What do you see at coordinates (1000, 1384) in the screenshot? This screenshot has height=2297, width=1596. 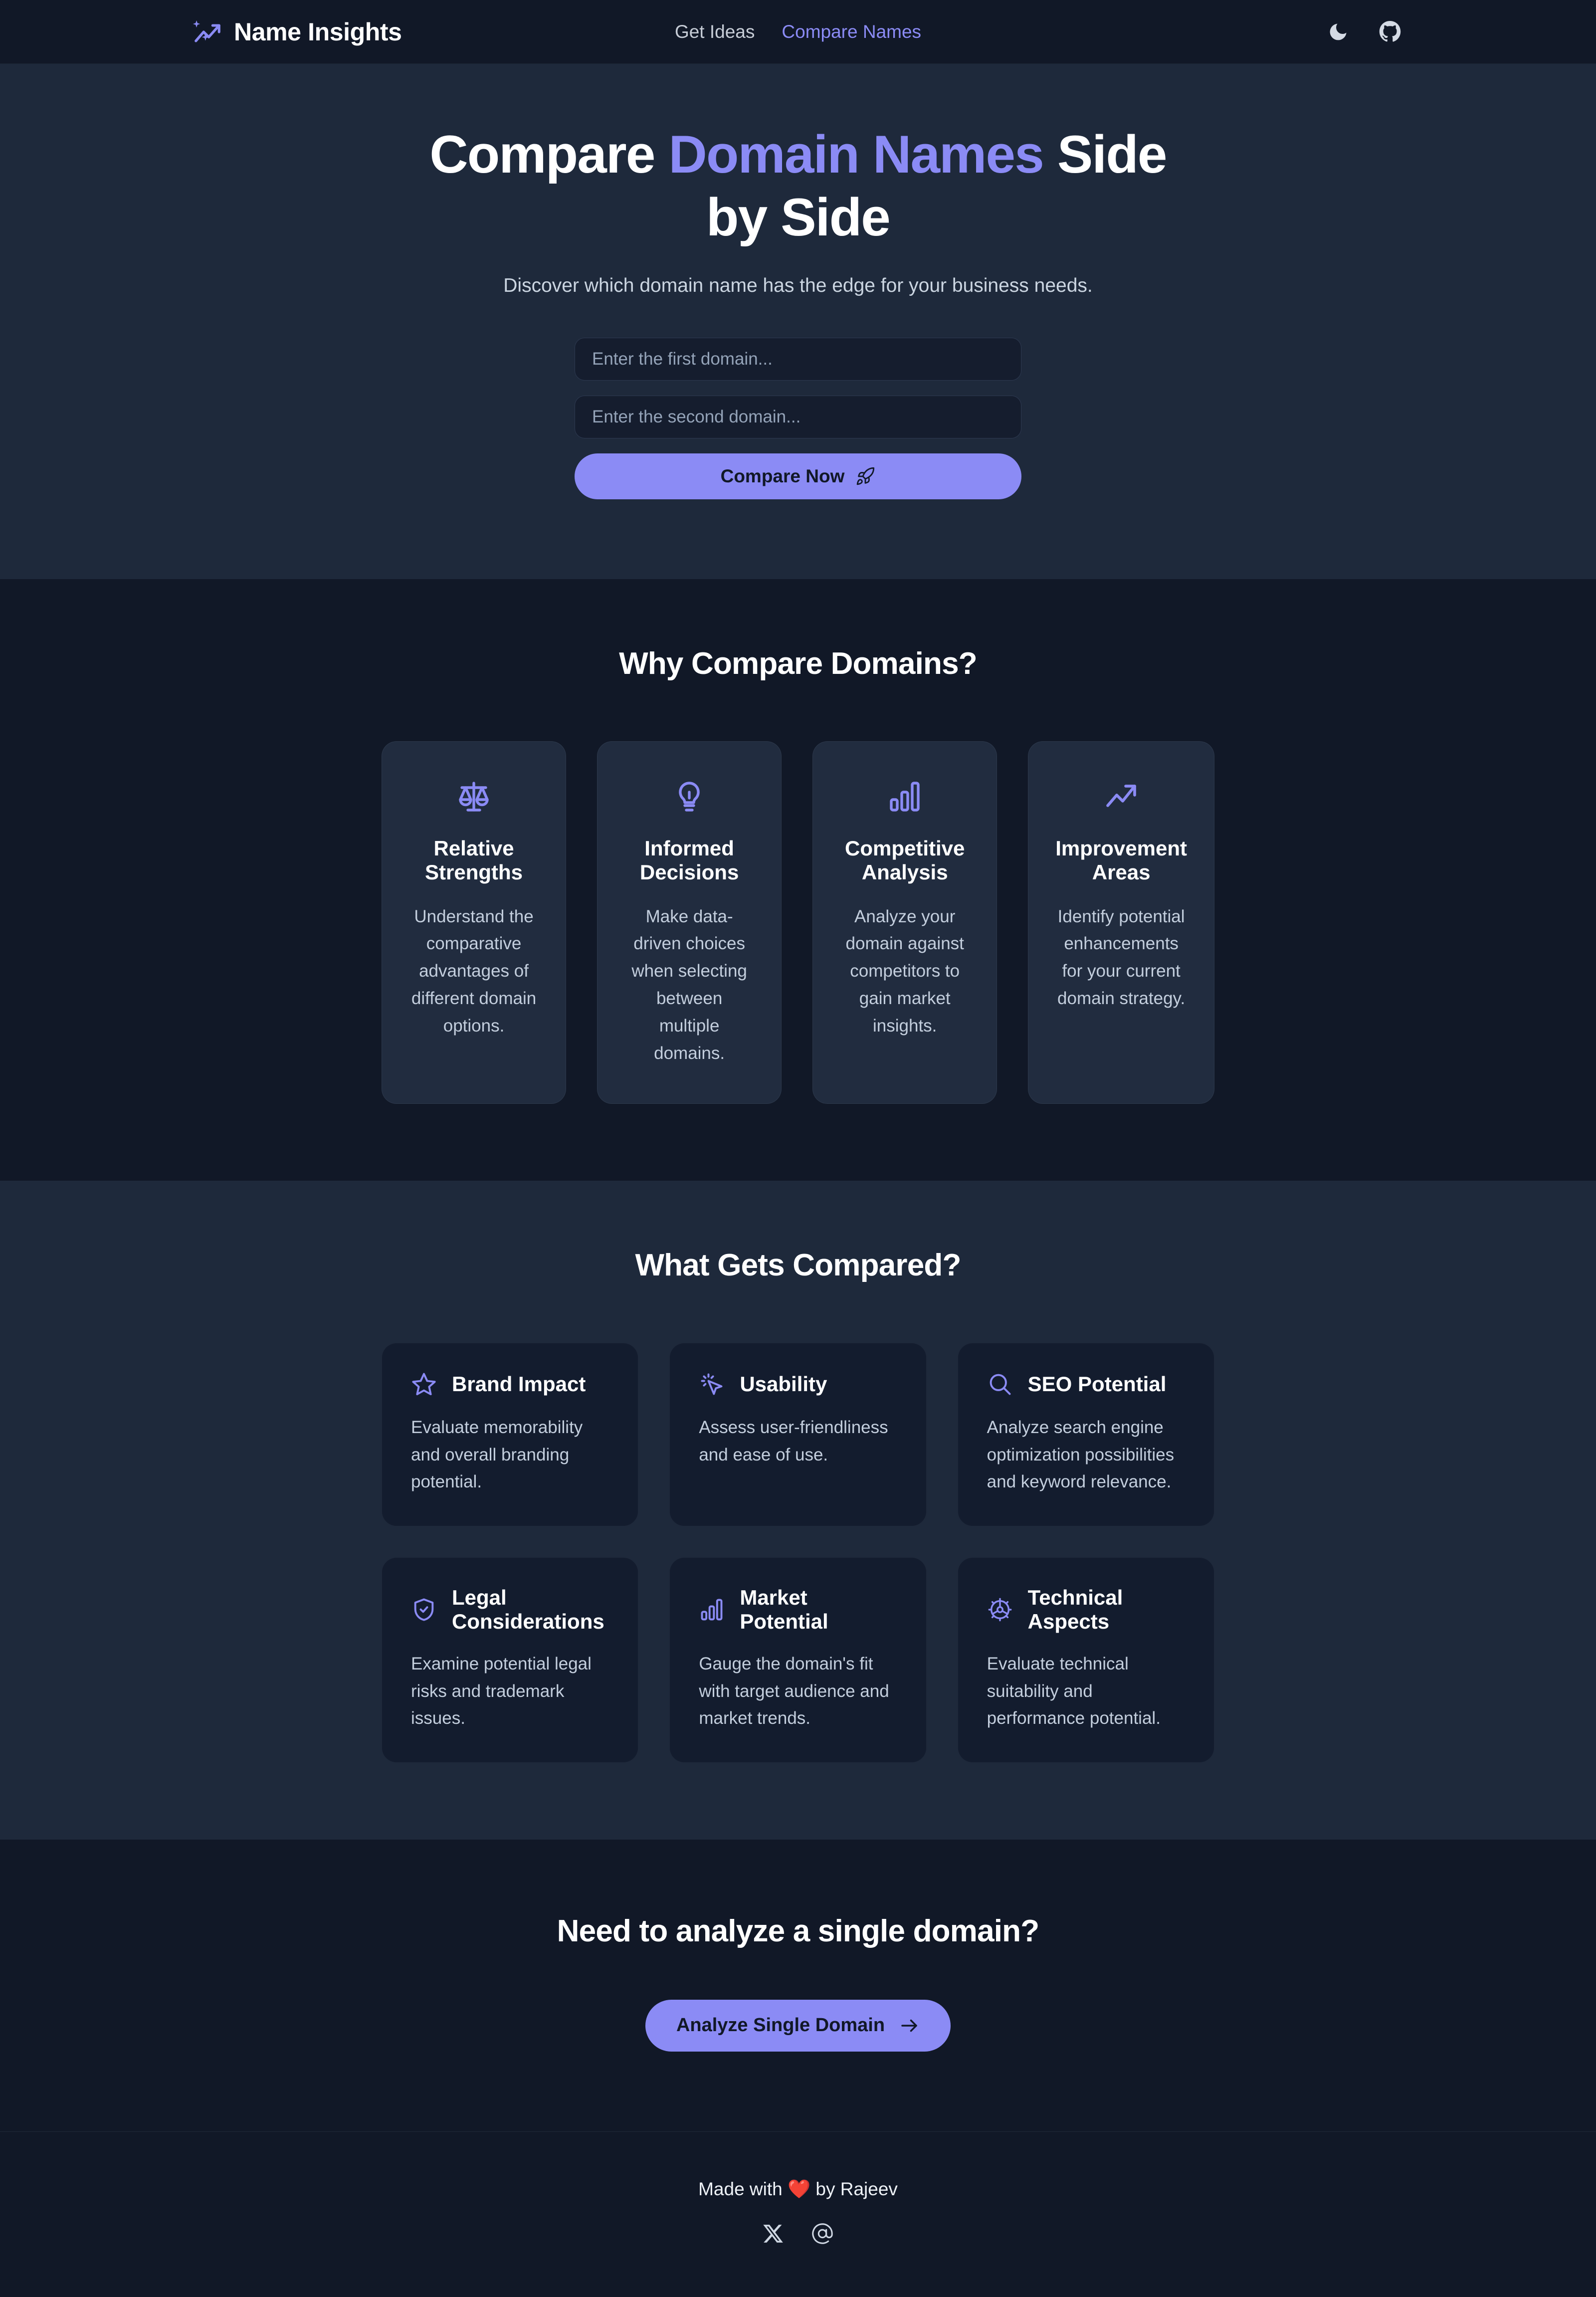 I see `search-icon` at bounding box center [1000, 1384].